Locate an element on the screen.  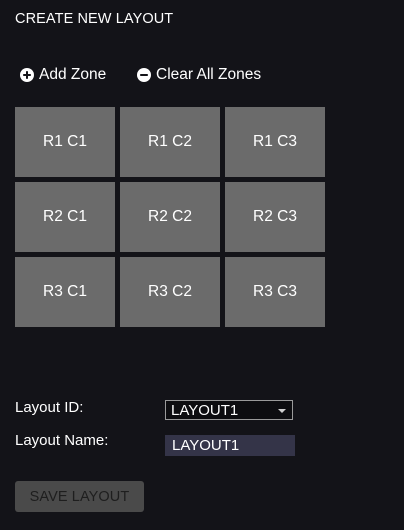
layout-id-label: Layout ID: is located at coordinates (49, 407).